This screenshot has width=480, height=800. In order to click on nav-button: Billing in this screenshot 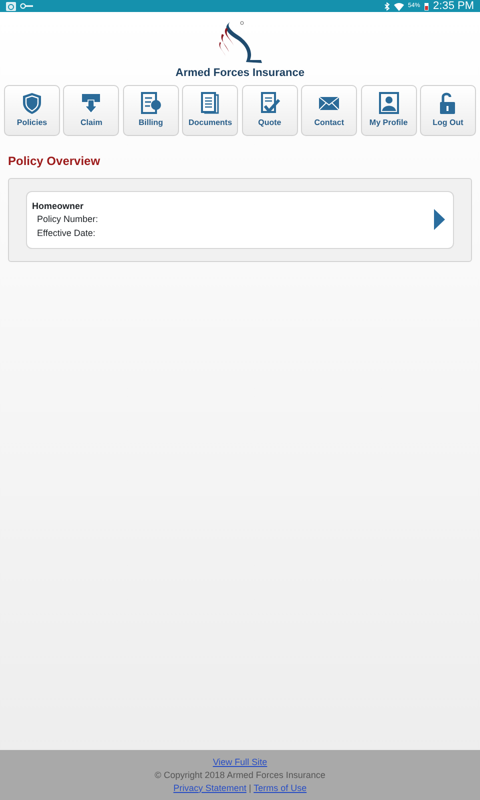, I will do `click(150, 110)`.